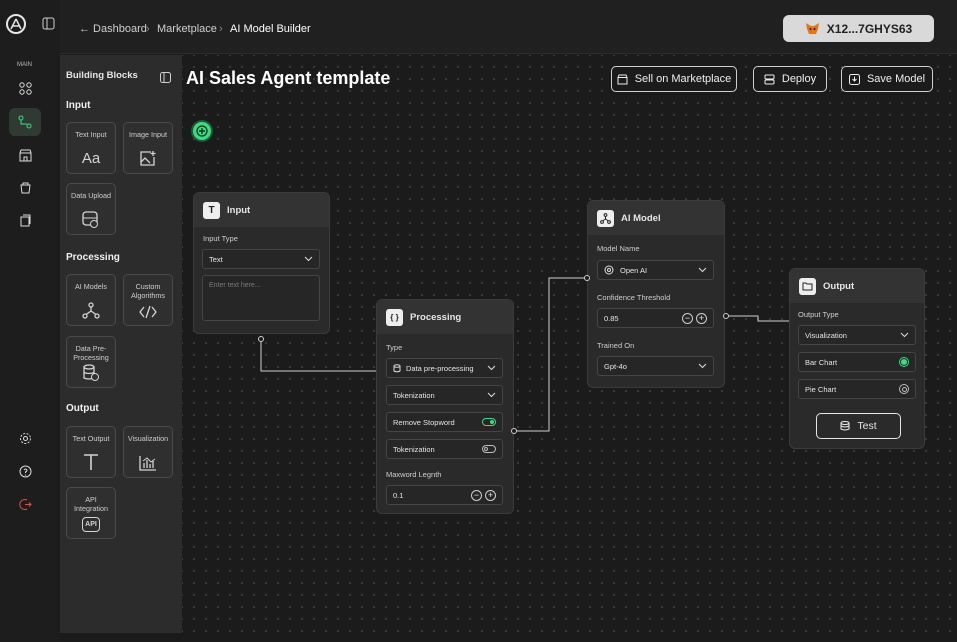 Image resolution: width=957 pixels, height=642 pixels. Describe the element at coordinates (424, 422) in the screenshot. I see `toggle-label: Remove Stopword` at that location.